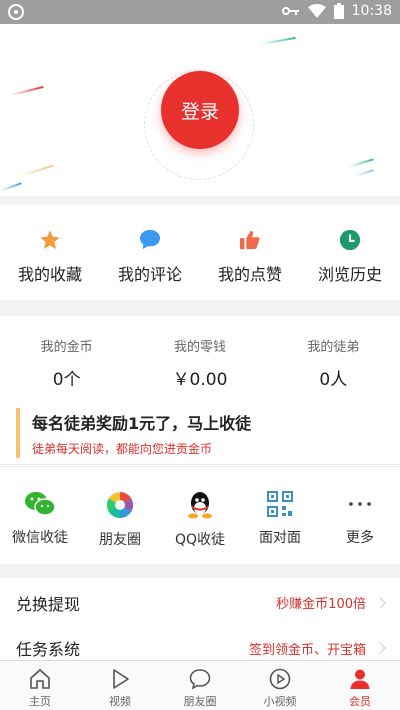  Describe the element at coordinates (142, 423) in the screenshot. I see `invite-title: 每名徒弟奖励1元了，马上收徒` at that location.